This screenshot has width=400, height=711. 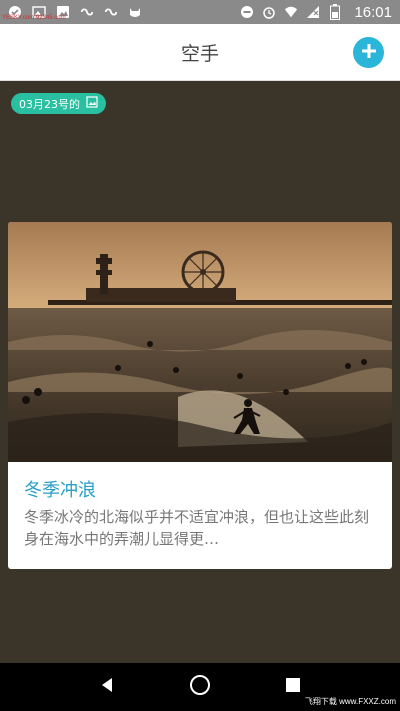 I want to click on status-time: 16:01, so click(x=373, y=12).